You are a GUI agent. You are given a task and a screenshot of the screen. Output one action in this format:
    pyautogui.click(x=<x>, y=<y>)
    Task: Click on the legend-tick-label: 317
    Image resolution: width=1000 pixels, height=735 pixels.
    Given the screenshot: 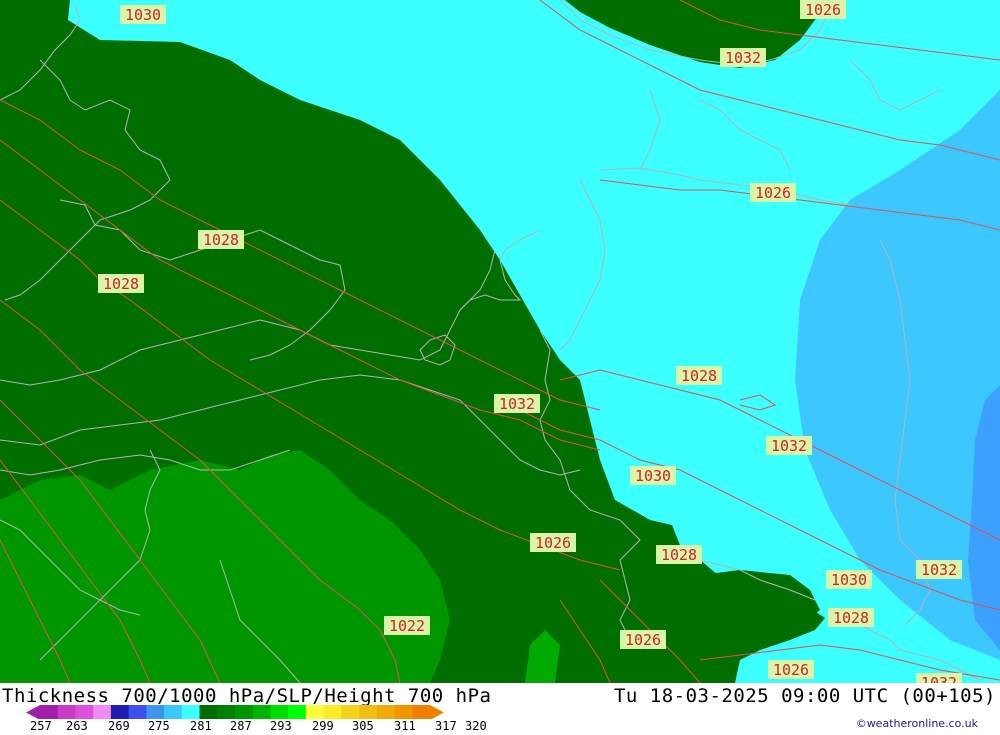 What is the action you would take?
    pyautogui.click(x=446, y=726)
    